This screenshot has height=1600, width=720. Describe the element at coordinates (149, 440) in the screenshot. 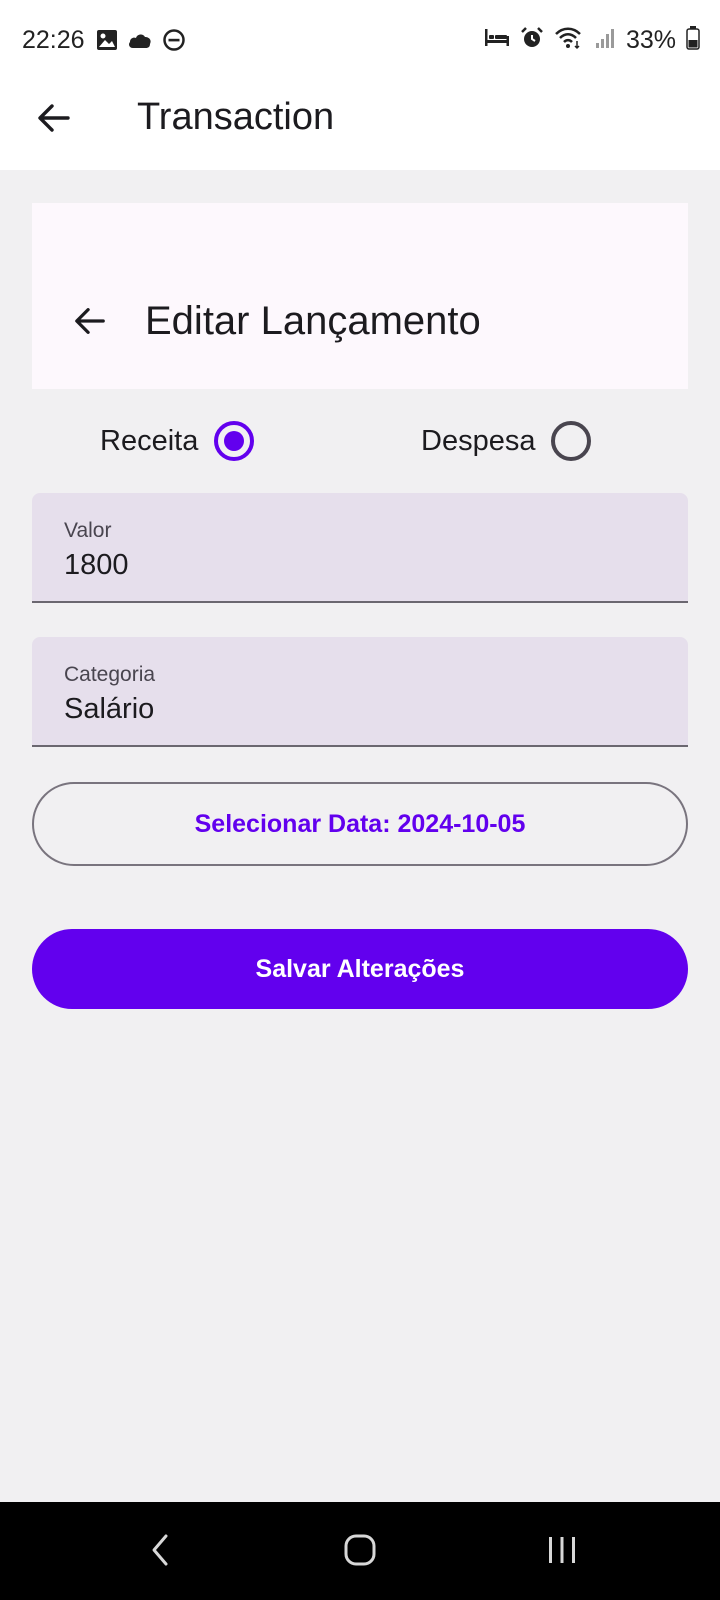

I see `radio-label-receita: Receita` at that location.